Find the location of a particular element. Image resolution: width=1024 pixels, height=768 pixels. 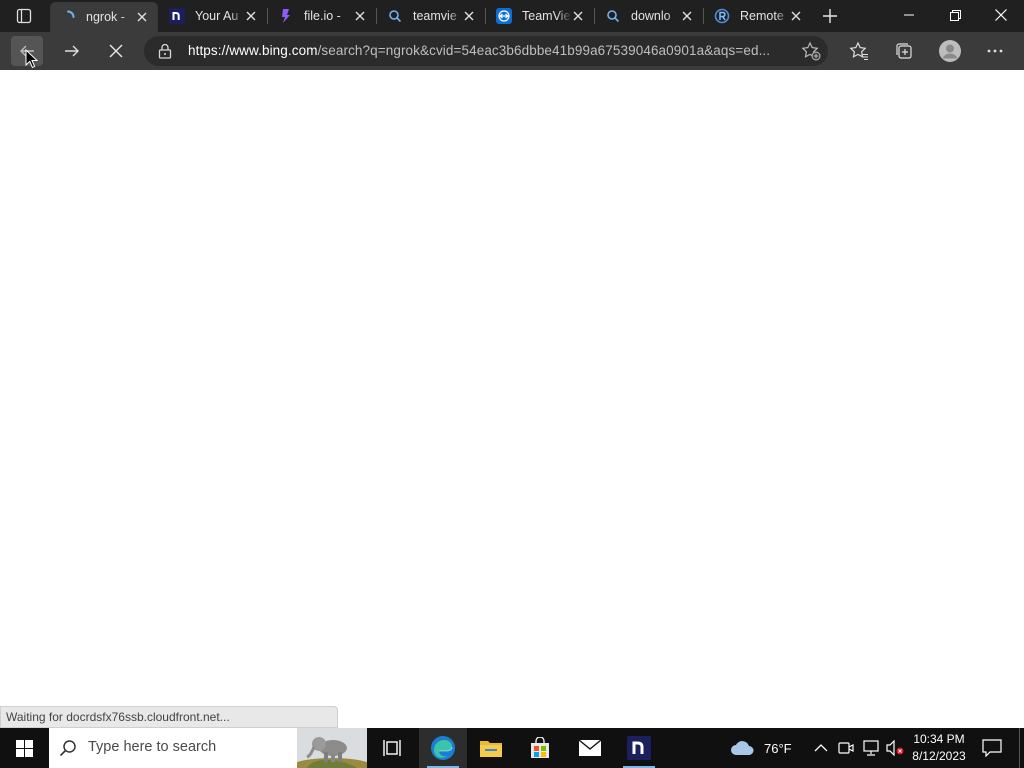

collections-button is located at coordinates (904, 51).